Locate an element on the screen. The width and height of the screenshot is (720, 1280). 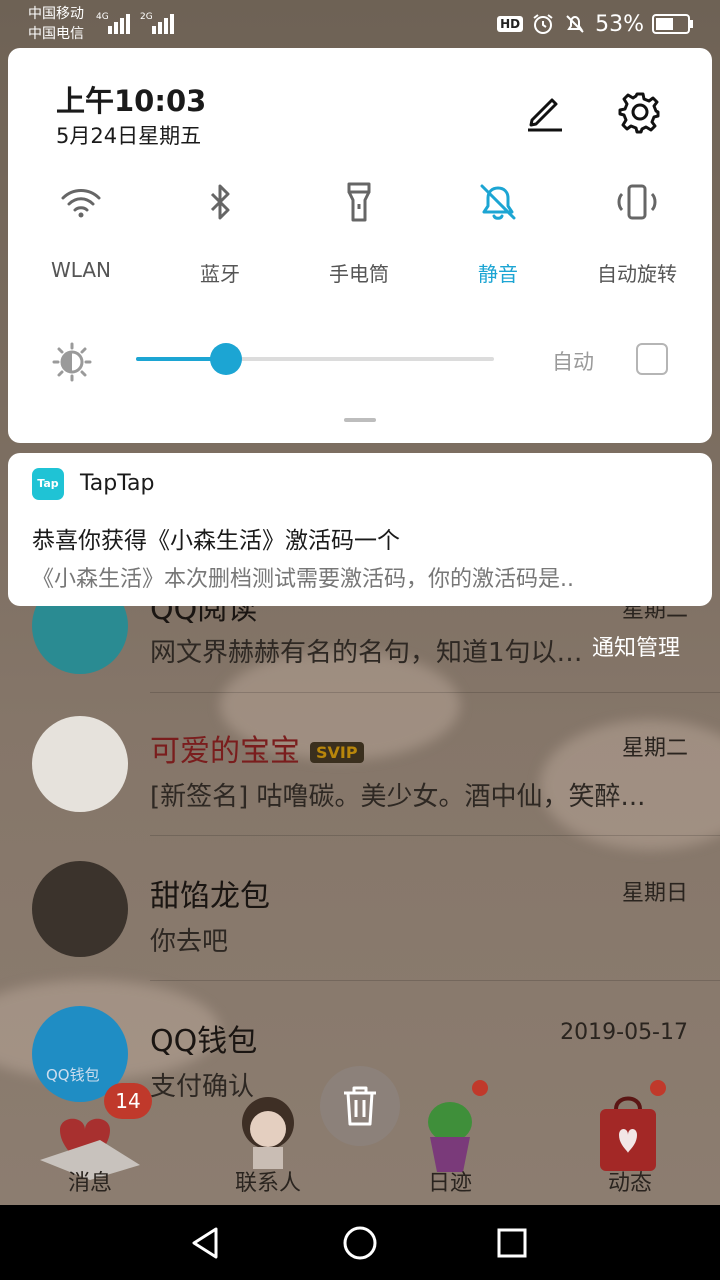
clock-date: 5月24日星期五 is located at coordinates (129, 136).